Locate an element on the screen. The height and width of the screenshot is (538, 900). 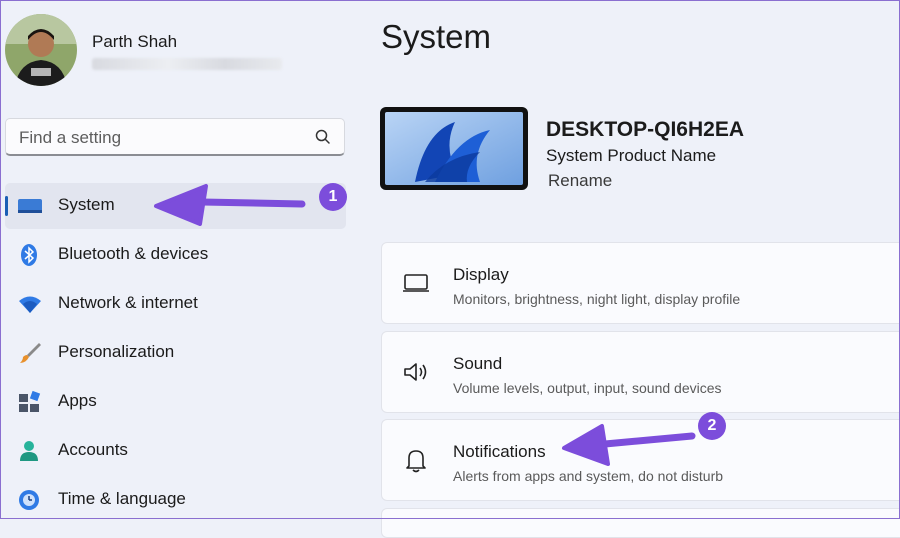
sidebar-item-accounts: Accounts is located at coordinates (175, 451).